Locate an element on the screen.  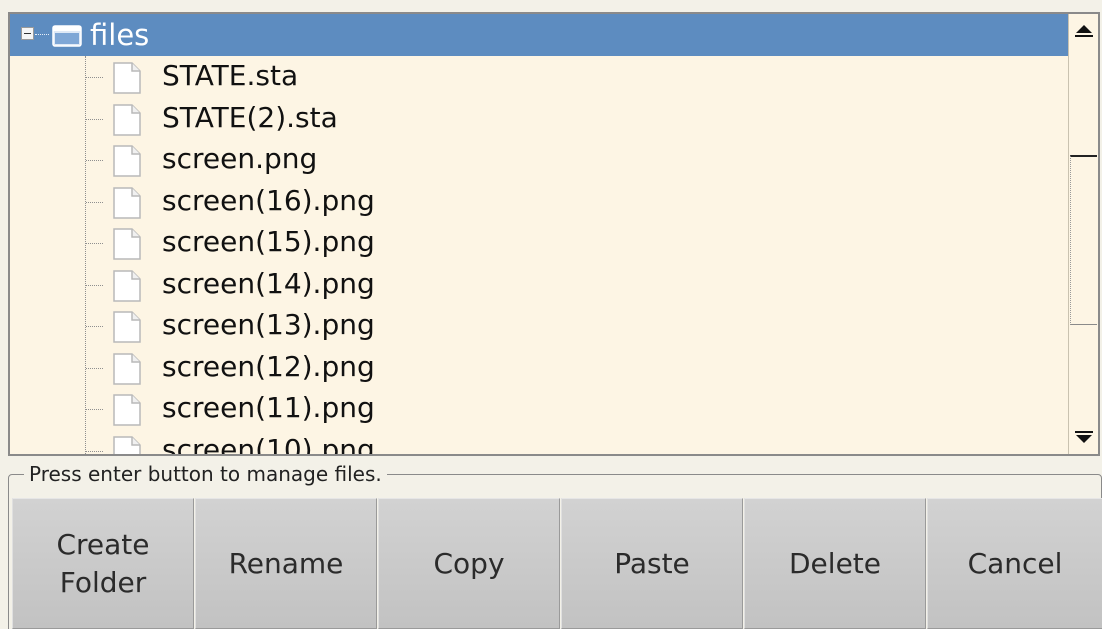
paste-button: Paste is located at coordinates (652, 563).